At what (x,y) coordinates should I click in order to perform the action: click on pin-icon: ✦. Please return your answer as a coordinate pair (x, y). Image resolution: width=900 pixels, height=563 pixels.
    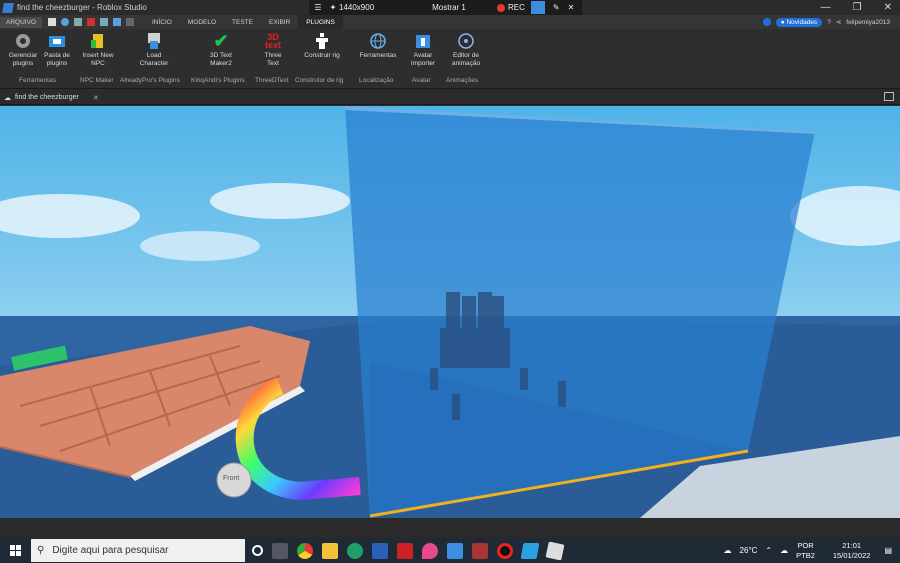
    Looking at the image, I should click on (333, 7).